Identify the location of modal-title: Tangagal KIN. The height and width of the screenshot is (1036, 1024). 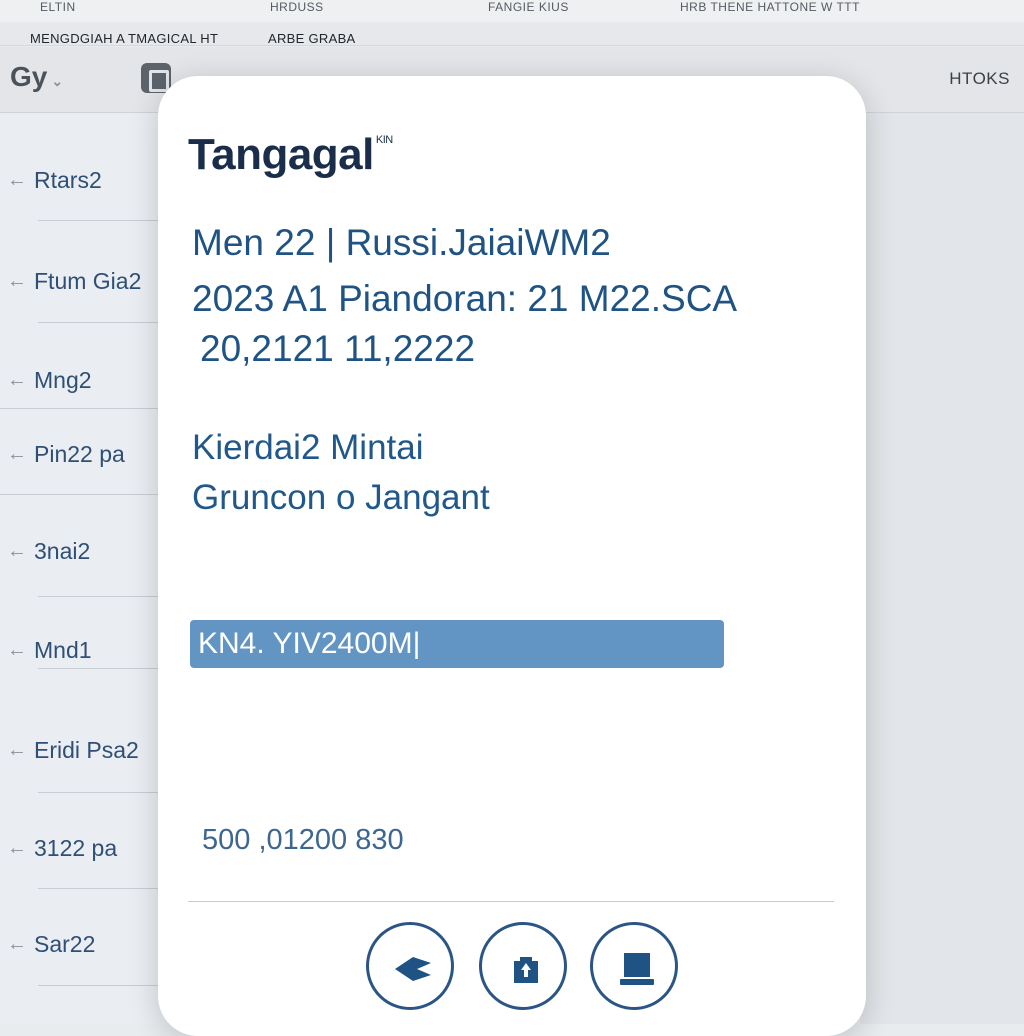
(290, 155).